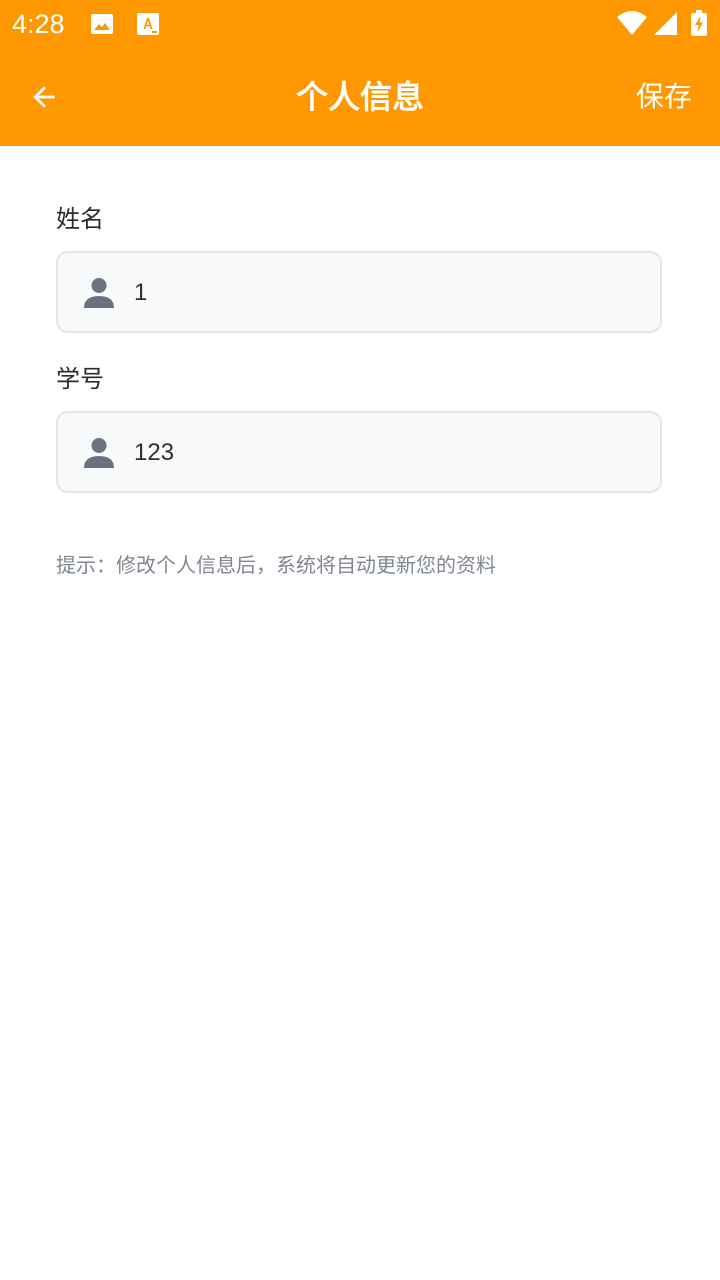 The image size is (720, 1280). I want to click on image-icon, so click(102, 24).